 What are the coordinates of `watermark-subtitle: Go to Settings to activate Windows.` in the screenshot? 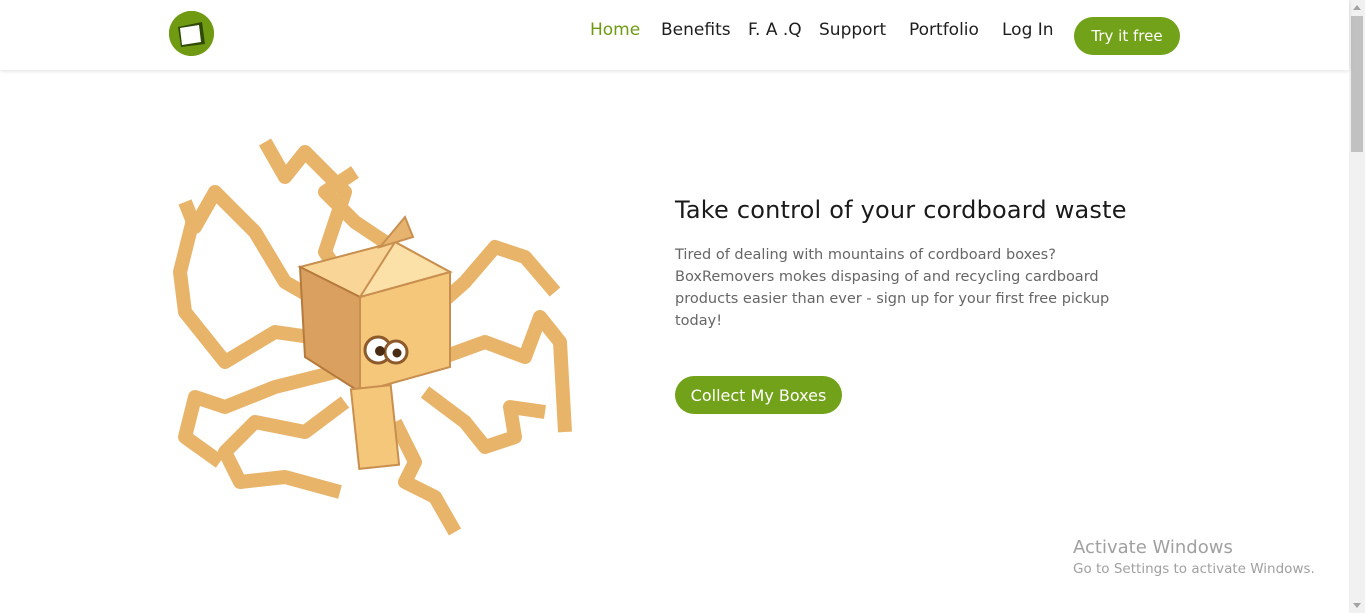 It's located at (1194, 569).